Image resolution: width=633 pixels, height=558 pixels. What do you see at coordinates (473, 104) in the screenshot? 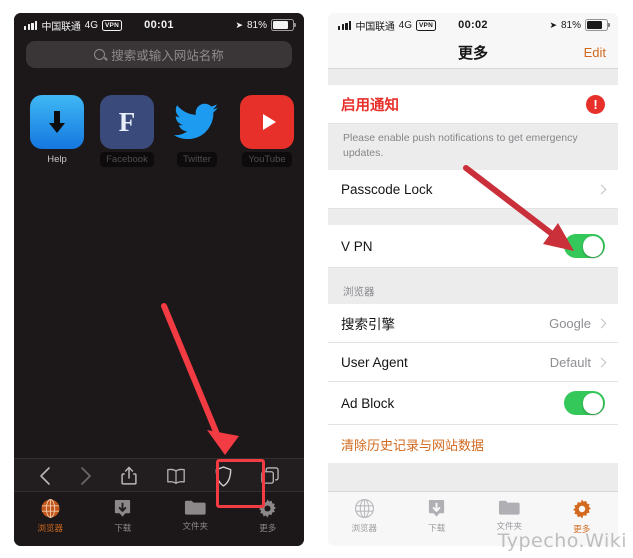
I see `enable-notifications-row: 启用通知 !` at bounding box center [473, 104].